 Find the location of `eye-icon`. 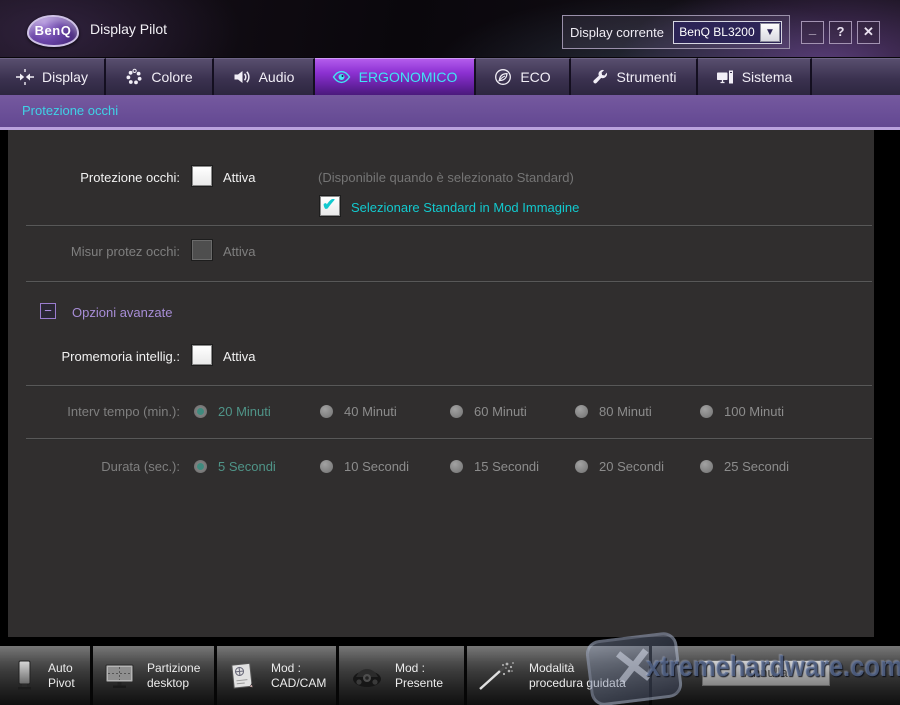

eye-icon is located at coordinates (341, 77).